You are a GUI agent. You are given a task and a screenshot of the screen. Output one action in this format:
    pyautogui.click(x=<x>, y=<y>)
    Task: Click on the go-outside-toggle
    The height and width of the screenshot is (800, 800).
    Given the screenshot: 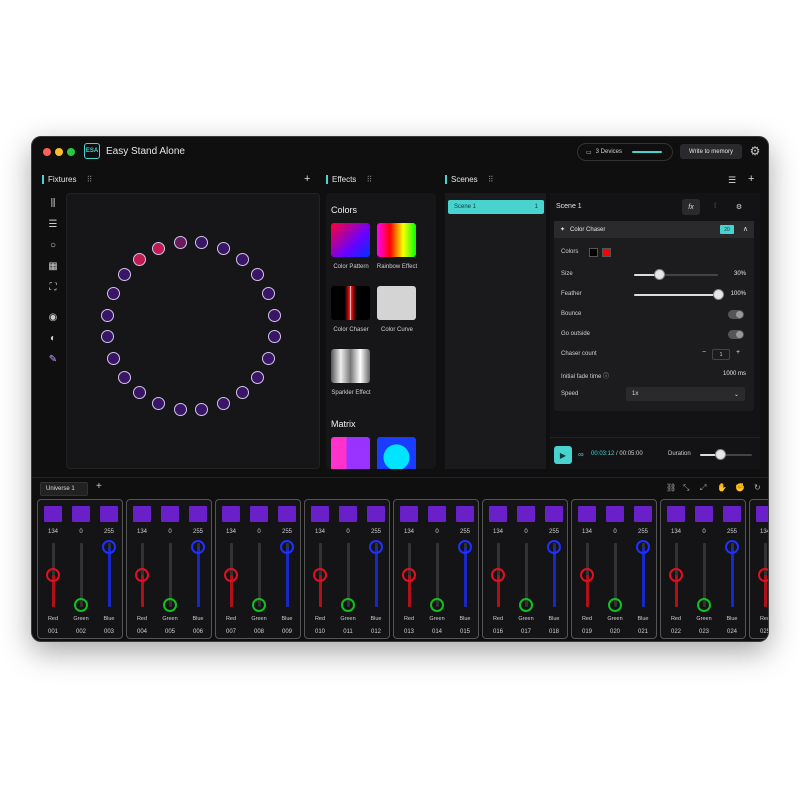 What is the action you would take?
    pyautogui.click(x=736, y=334)
    